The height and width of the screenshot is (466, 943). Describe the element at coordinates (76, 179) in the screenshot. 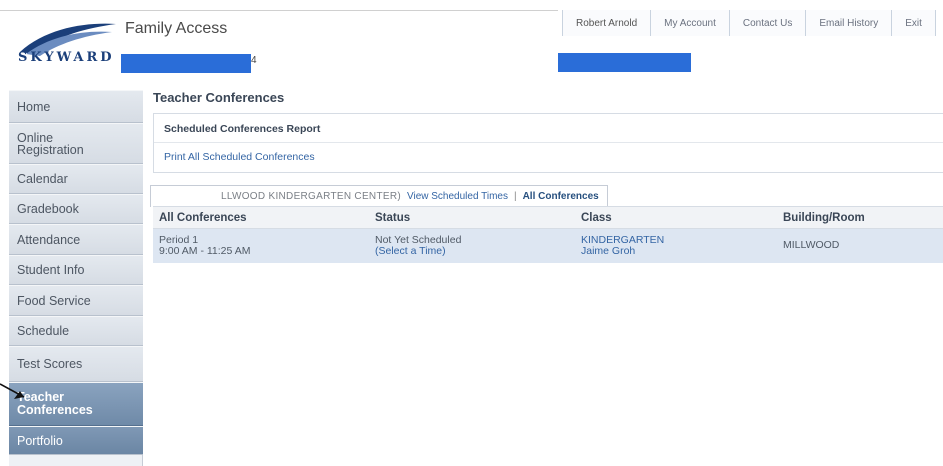

I see `sidebar-item-calendar: Calendar` at that location.